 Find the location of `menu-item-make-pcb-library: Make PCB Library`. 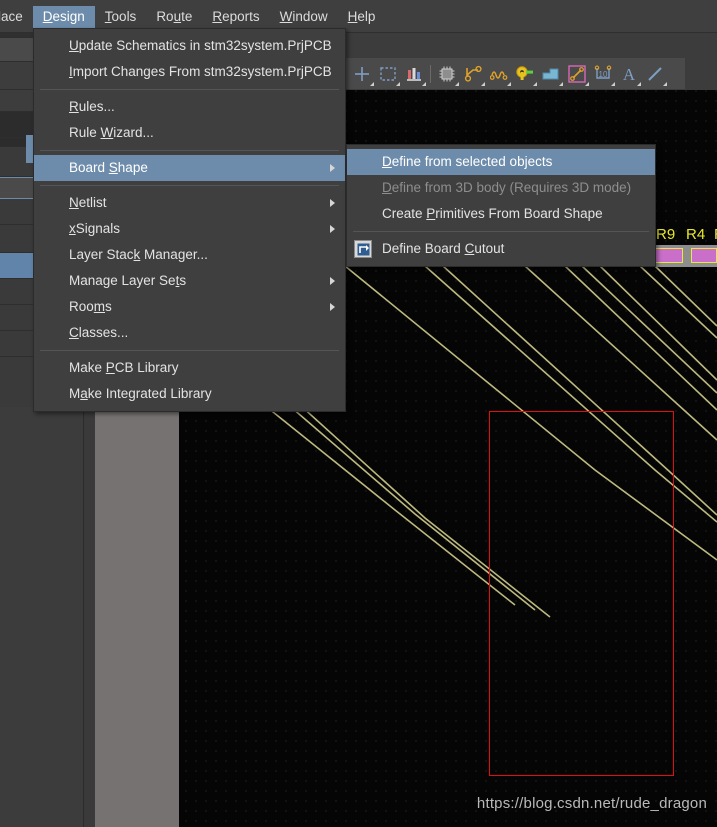

menu-item-make-pcb-library: Make PCB Library is located at coordinates (189, 368).